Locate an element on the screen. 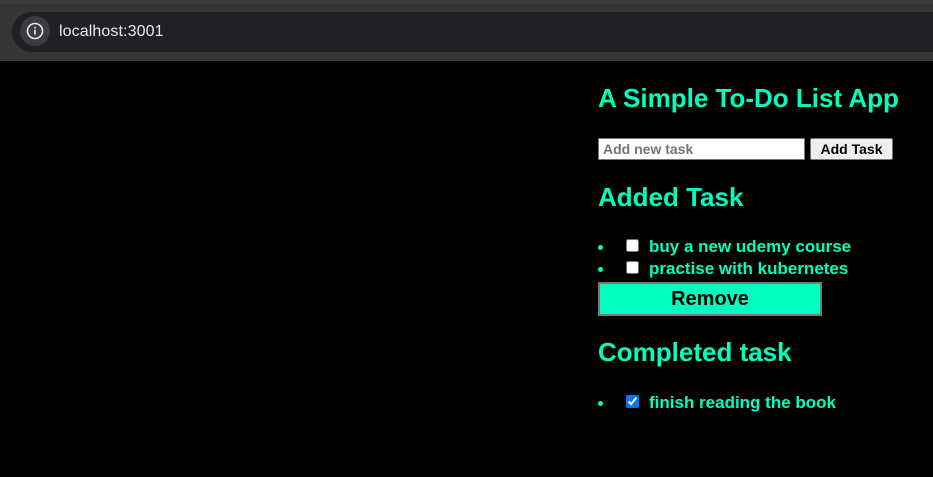 This screenshot has height=477, width=933. completed-task-heading: Completed task is located at coordinates (695, 352).